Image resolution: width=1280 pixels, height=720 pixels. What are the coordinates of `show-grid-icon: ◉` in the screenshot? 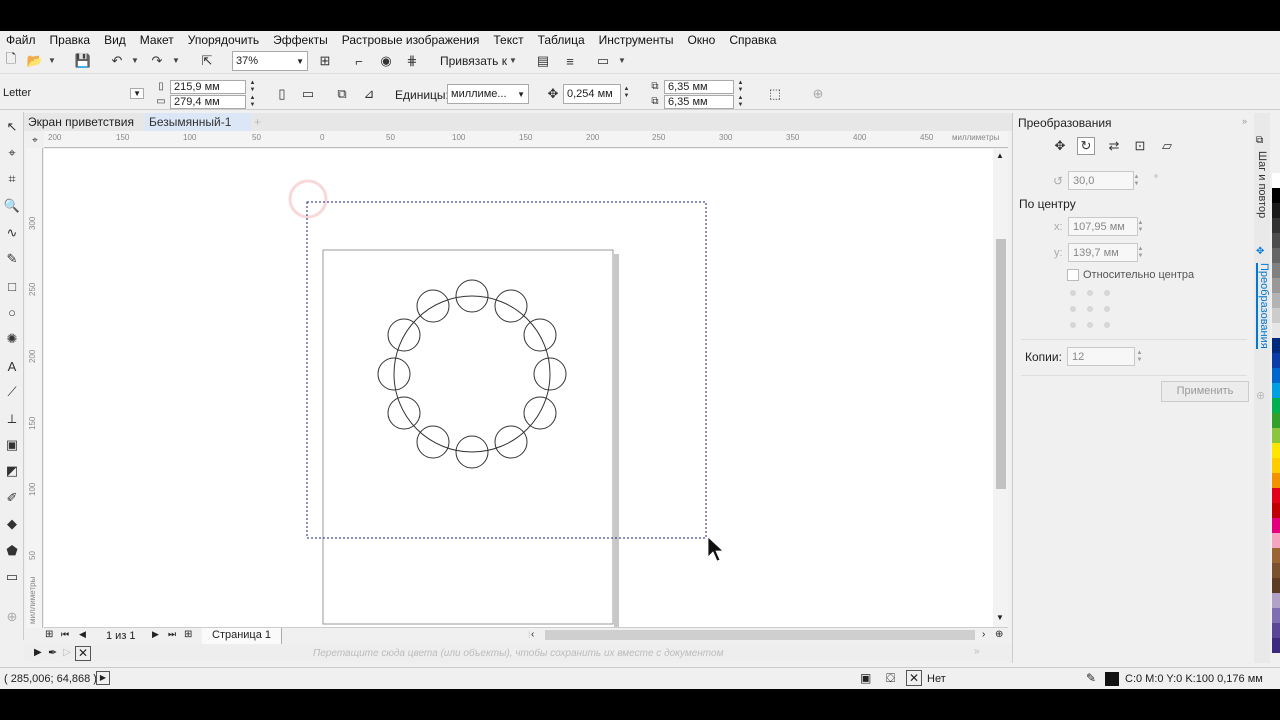 It's located at (386, 61).